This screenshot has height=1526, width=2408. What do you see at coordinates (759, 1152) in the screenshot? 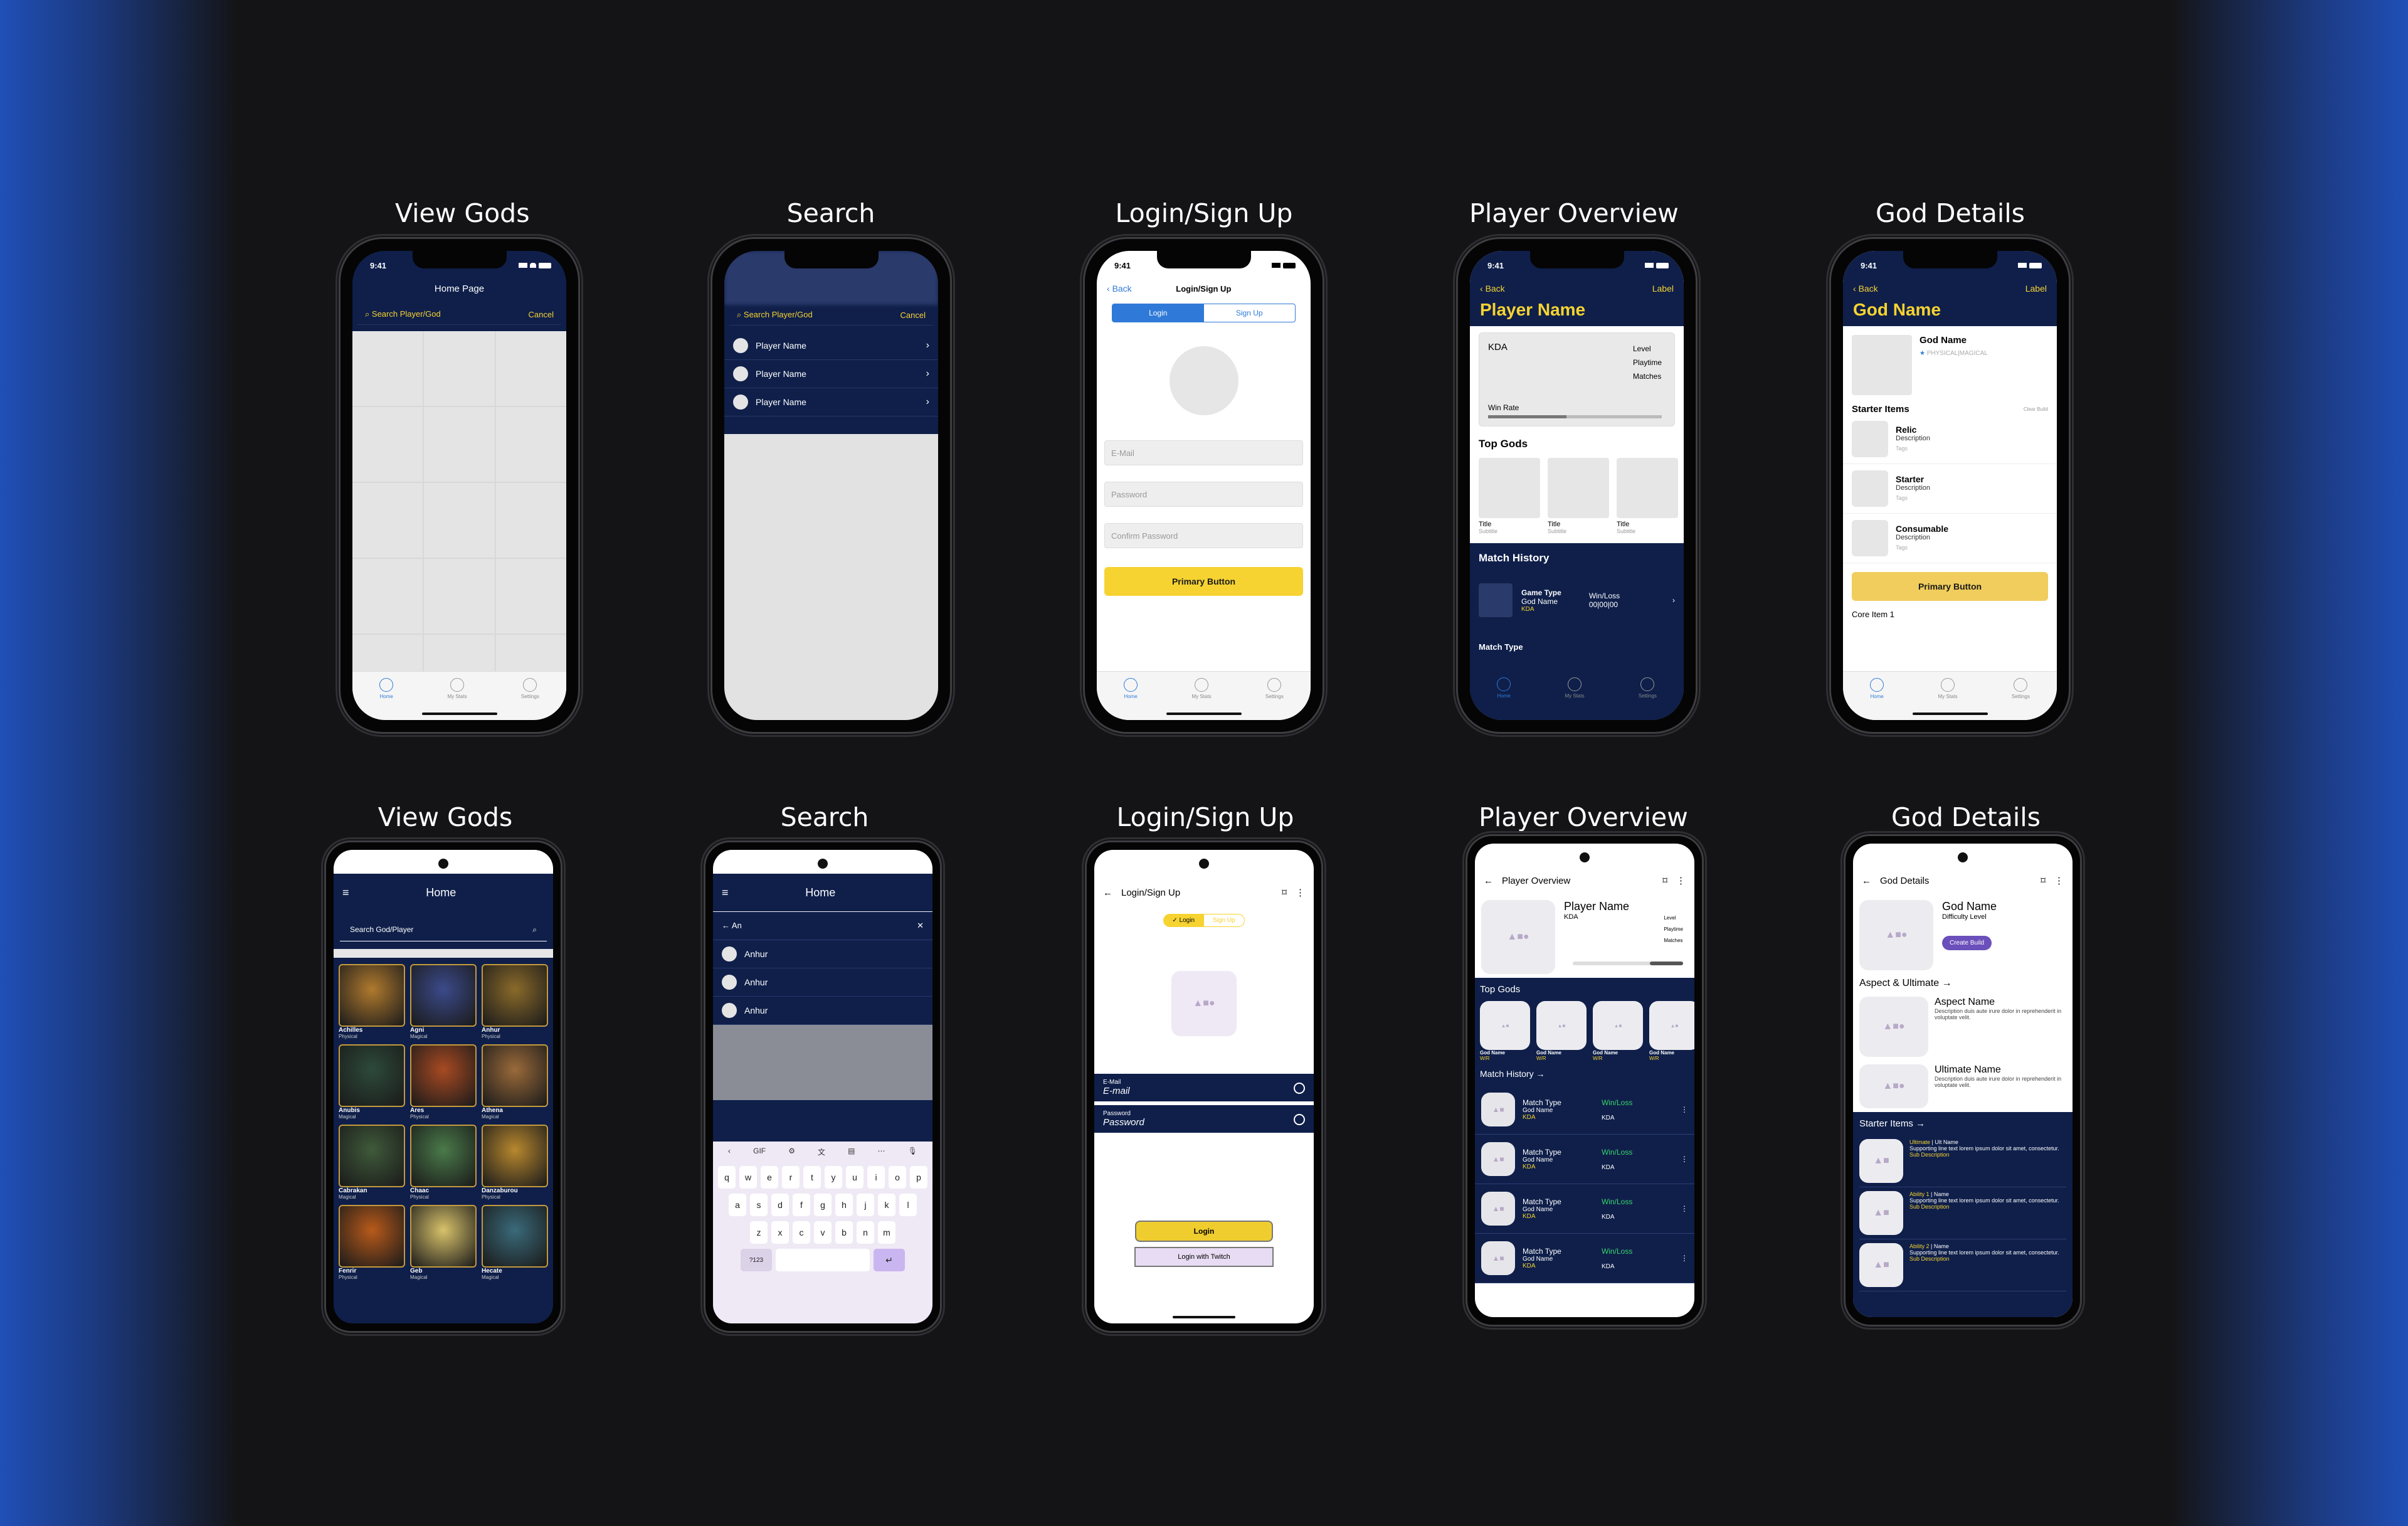
I see `gif-button: GIF` at bounding box center [759, 1152].